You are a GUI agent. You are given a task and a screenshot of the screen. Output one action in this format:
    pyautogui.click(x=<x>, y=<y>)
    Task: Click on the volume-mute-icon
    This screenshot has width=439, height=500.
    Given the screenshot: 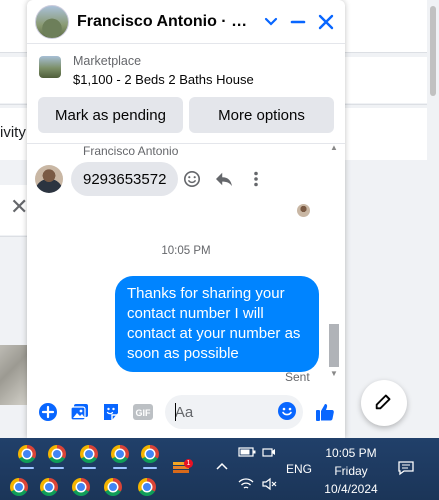 What is the action you would take?
    pyautogui.click(x=270, y=485)
    